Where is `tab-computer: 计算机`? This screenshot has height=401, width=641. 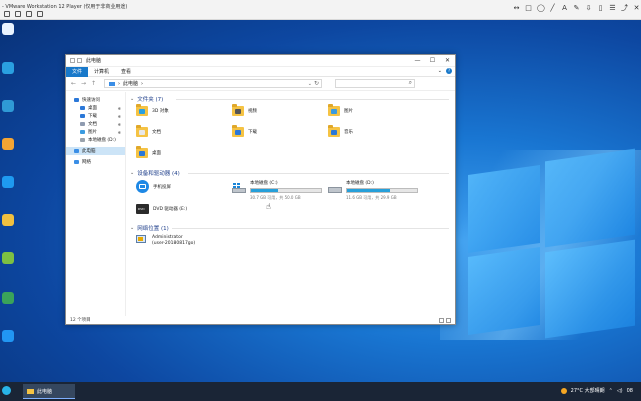 tab-computer: 计算机 is located at coordinates (101, 72).